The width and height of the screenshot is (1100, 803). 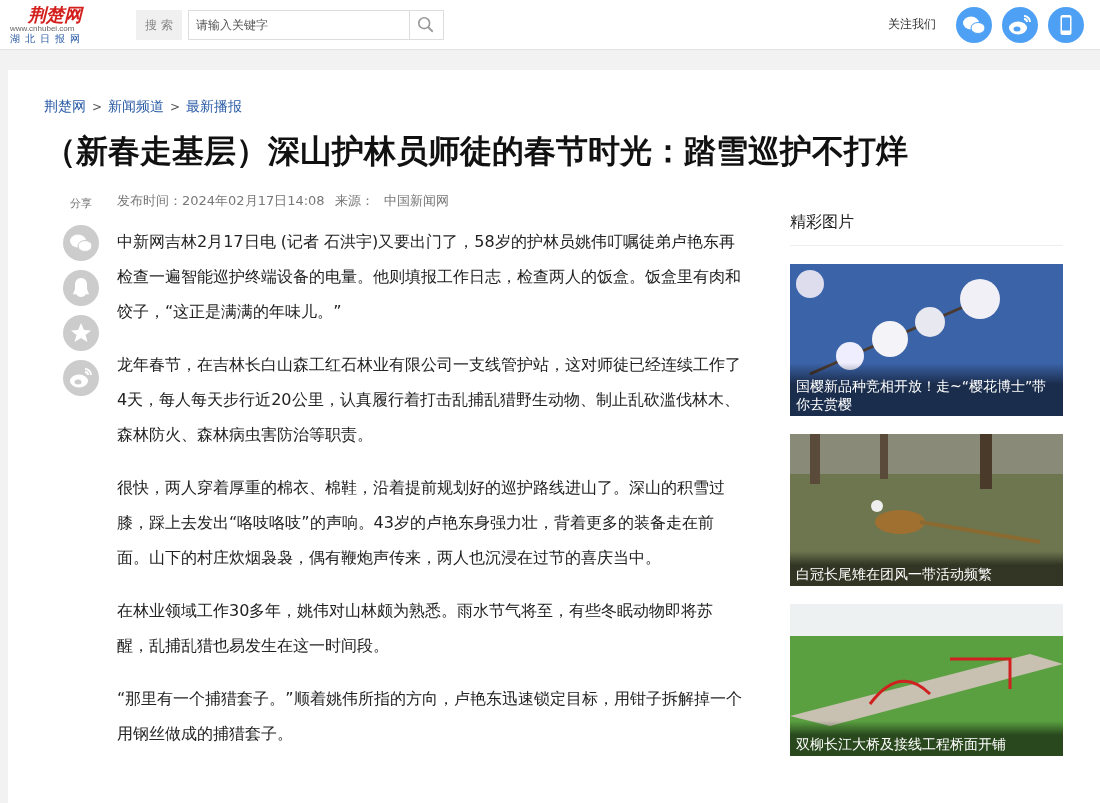 What do you see at coordinates (1066, 24) in the screenshot?
I see `phone-icon` at bounding box center [1066, 24].